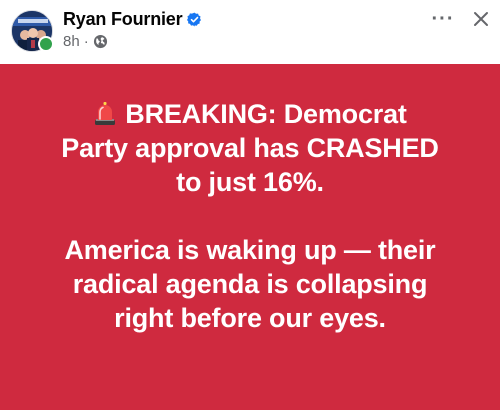  Describe the element at coordinates (250, 250) in the screenshot. I see `post-line-4: America is waking up — their` at that location.